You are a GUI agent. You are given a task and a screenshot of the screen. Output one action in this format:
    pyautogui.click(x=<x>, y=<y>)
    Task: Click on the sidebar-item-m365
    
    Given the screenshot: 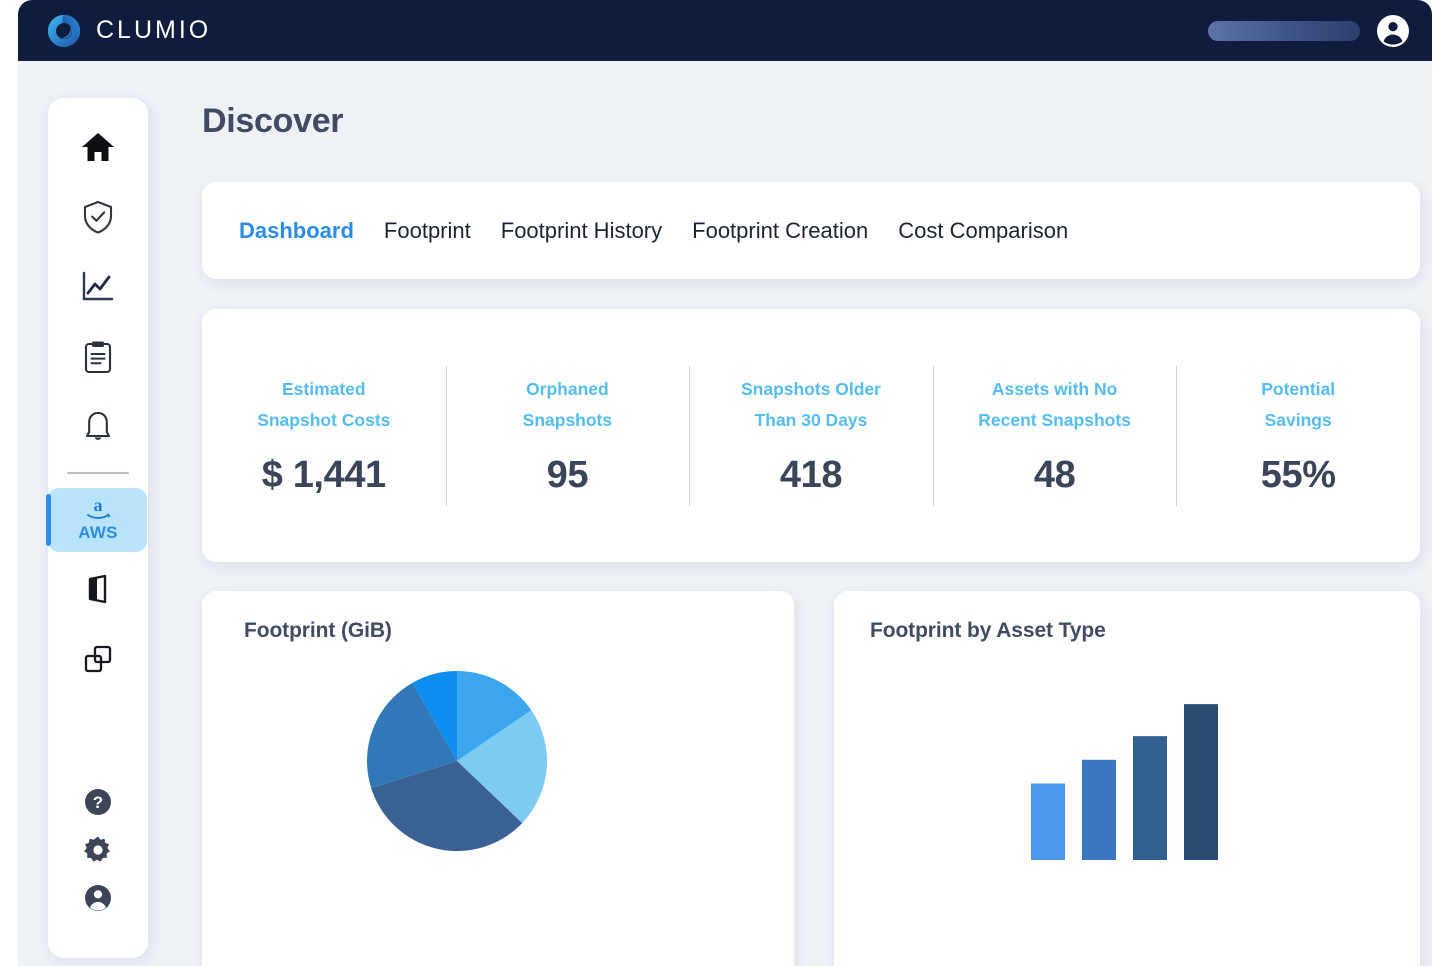 What is the action you would take?
    pyautogui.click(x=98, y=659)
    